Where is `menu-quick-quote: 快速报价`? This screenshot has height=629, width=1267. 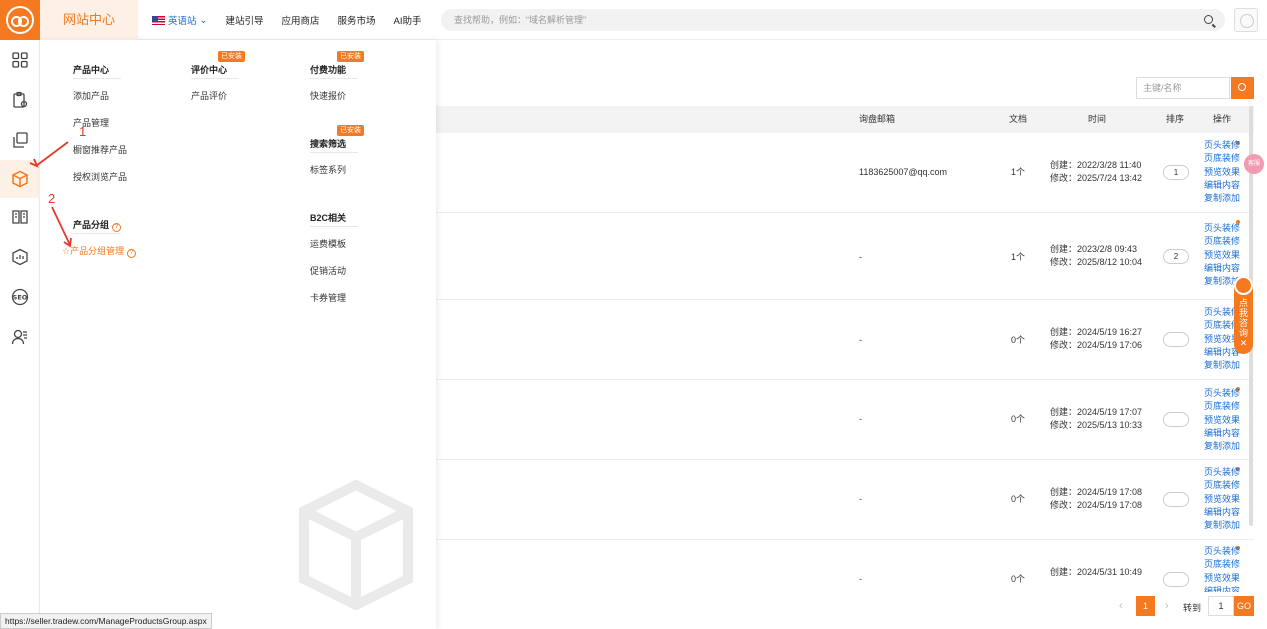 menu-quick-quote: 快速报价 is located at coordinates (328, 95).